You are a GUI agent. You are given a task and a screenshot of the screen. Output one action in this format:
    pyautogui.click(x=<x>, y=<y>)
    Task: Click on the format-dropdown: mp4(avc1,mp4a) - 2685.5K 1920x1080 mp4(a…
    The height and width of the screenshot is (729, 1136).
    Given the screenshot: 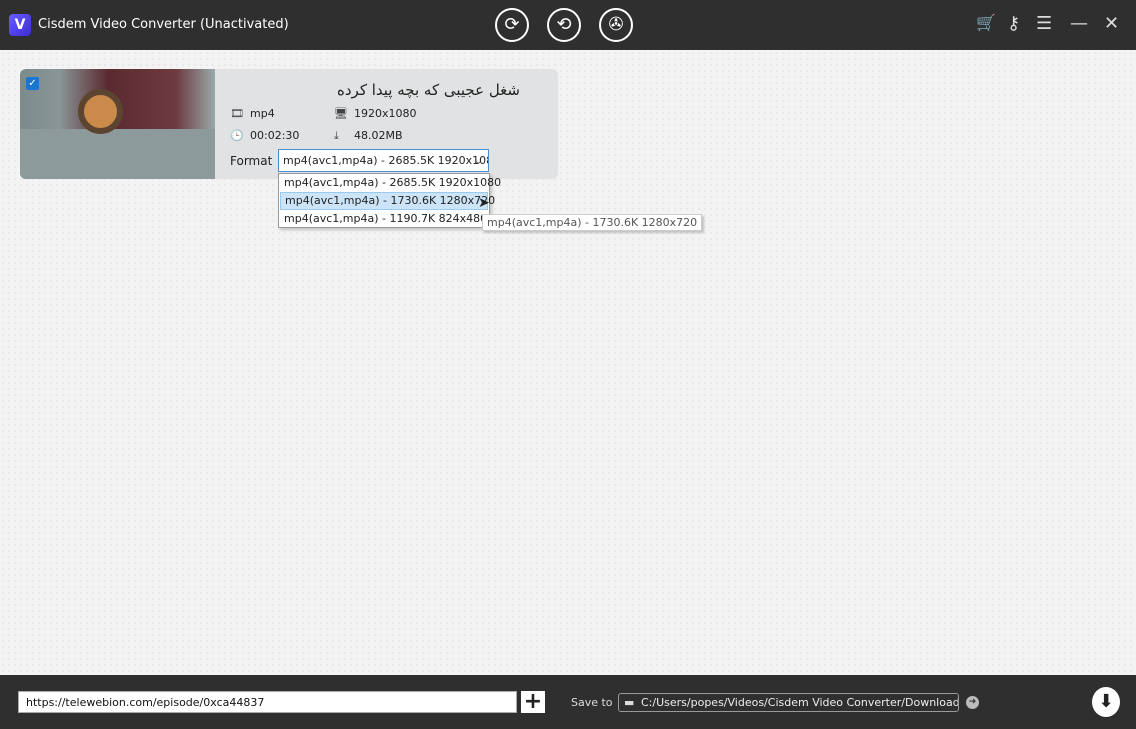 What is the action you would take?
    pyautogui.click(x=389, y=200)
    